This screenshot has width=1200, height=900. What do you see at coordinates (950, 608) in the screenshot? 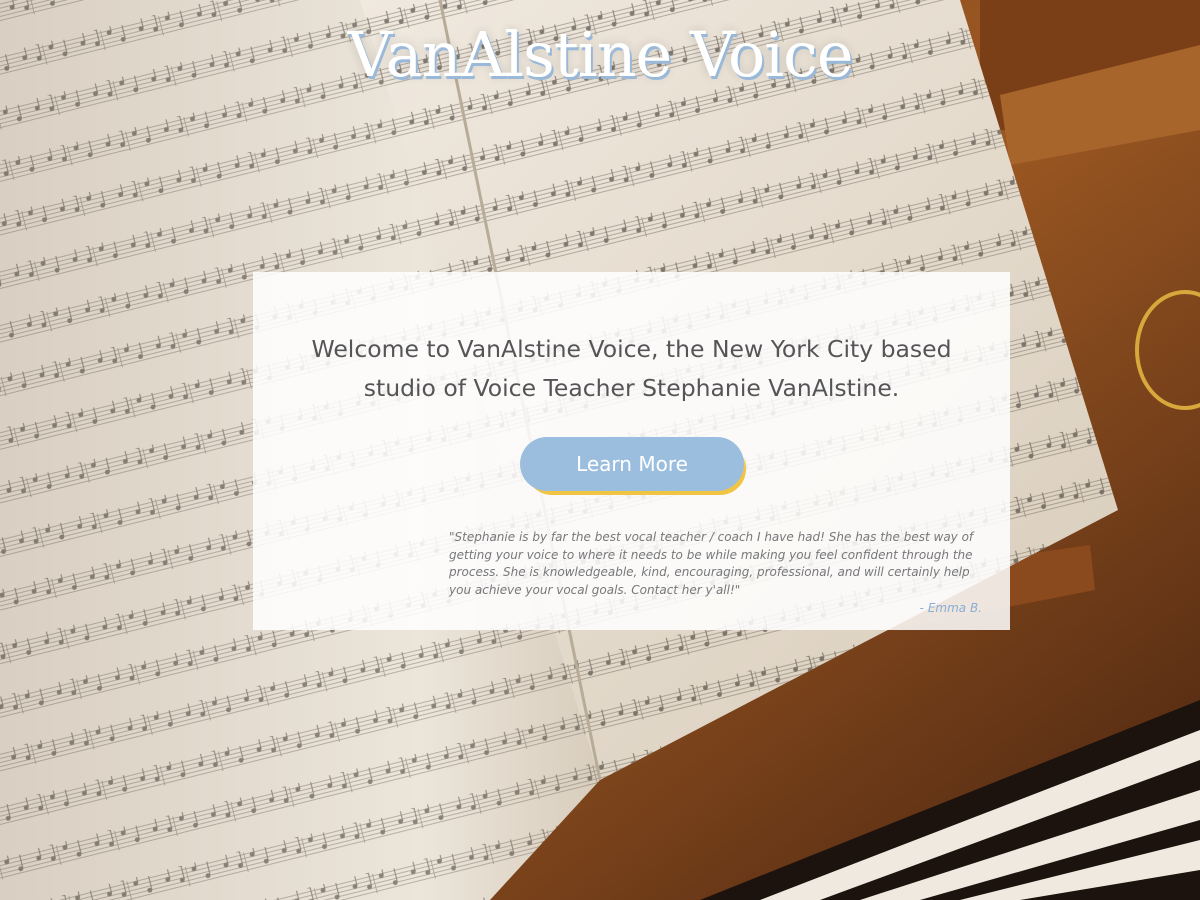
I see `testimonial-author: - Emma B.` at bounding box center [950, 608].